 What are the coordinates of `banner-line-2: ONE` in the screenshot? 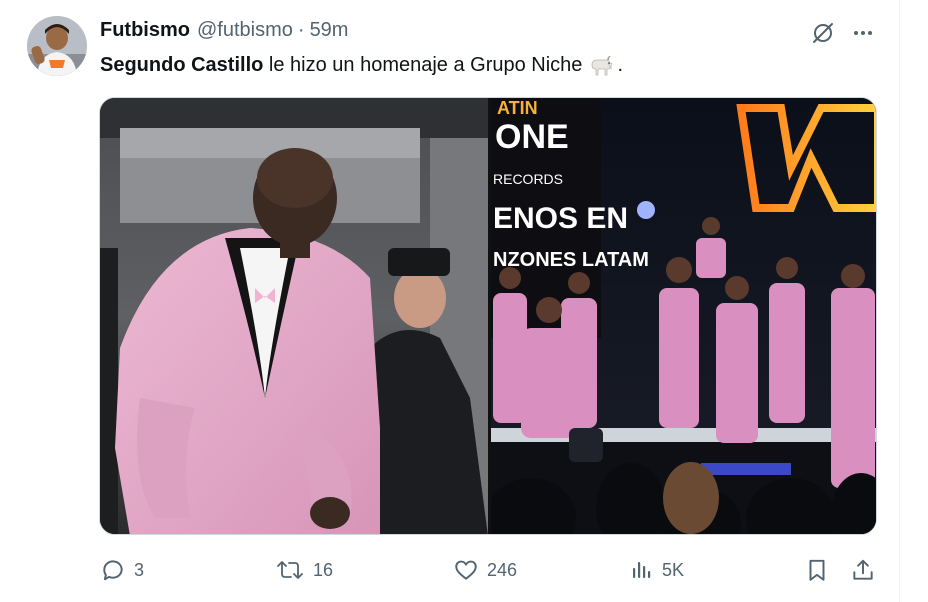 It's located at (532, 137).